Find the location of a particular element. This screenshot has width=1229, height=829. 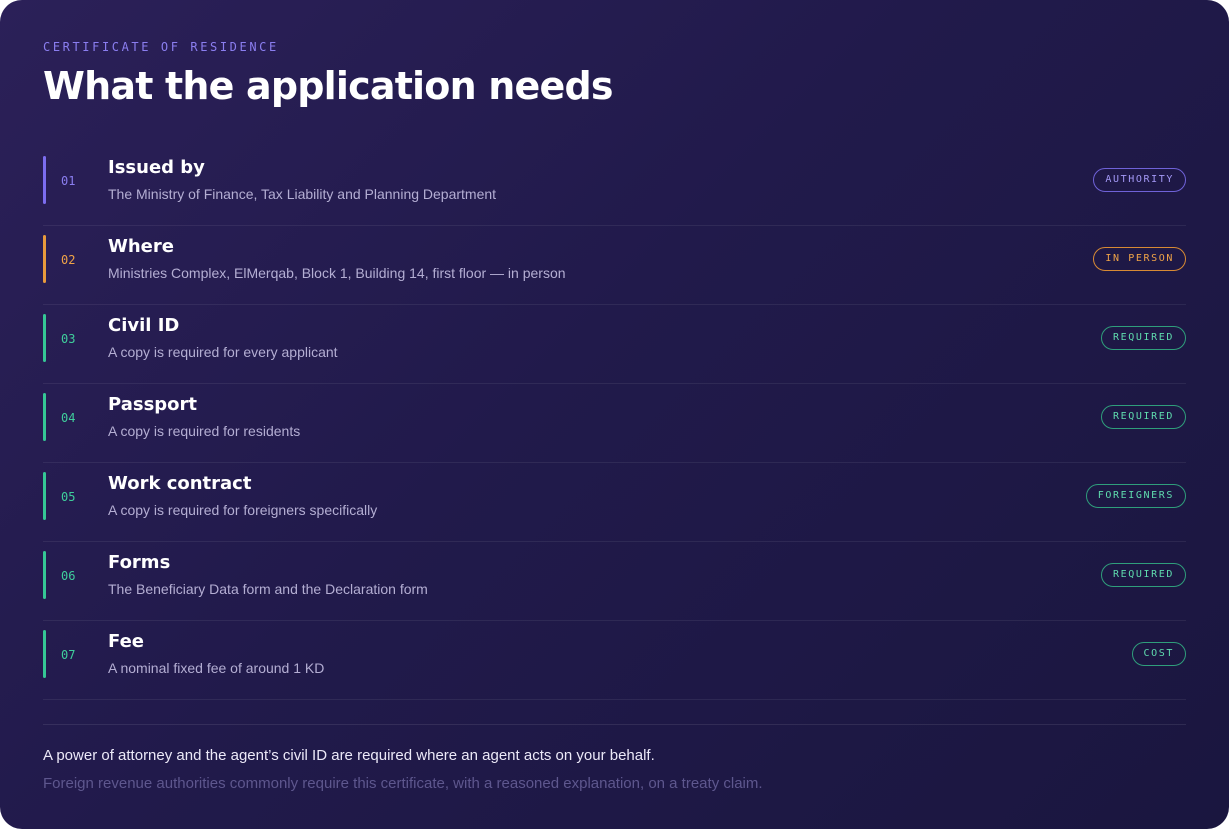

authority-badge: AUTHORITY is located at coordinates (1139, 180).